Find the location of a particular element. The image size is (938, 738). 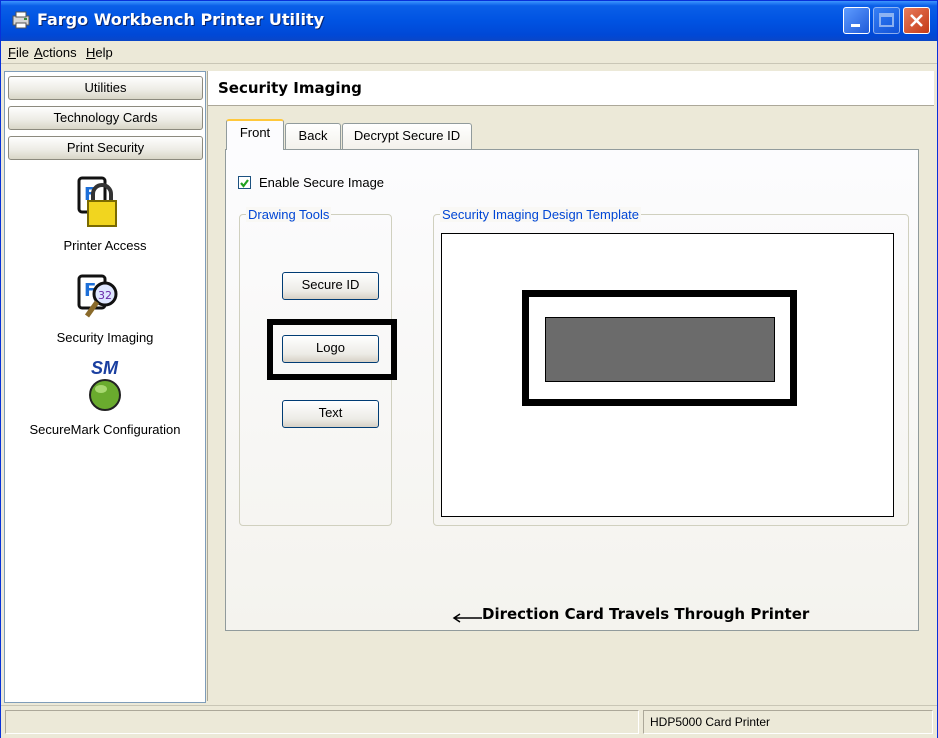

magnifier-card-icon: F 32 is located at coordinates (97, 296).